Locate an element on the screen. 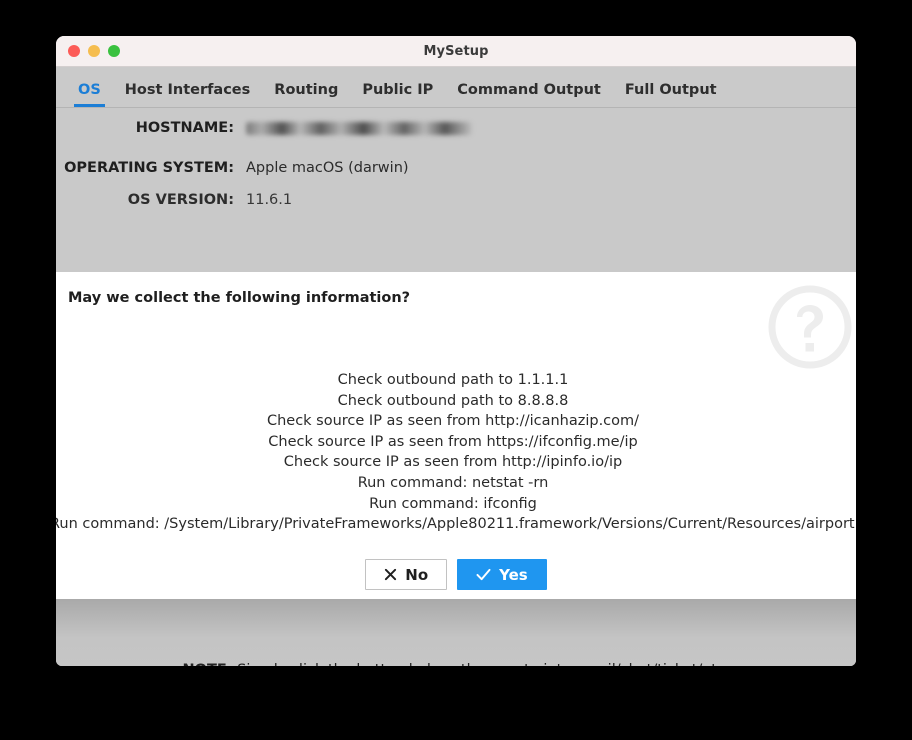 This screenshot has height=740, width=912. info-row-operating-system: OPERATING SYSTEM: Apple macOS (darwin) is located at coordinates (456, 168).